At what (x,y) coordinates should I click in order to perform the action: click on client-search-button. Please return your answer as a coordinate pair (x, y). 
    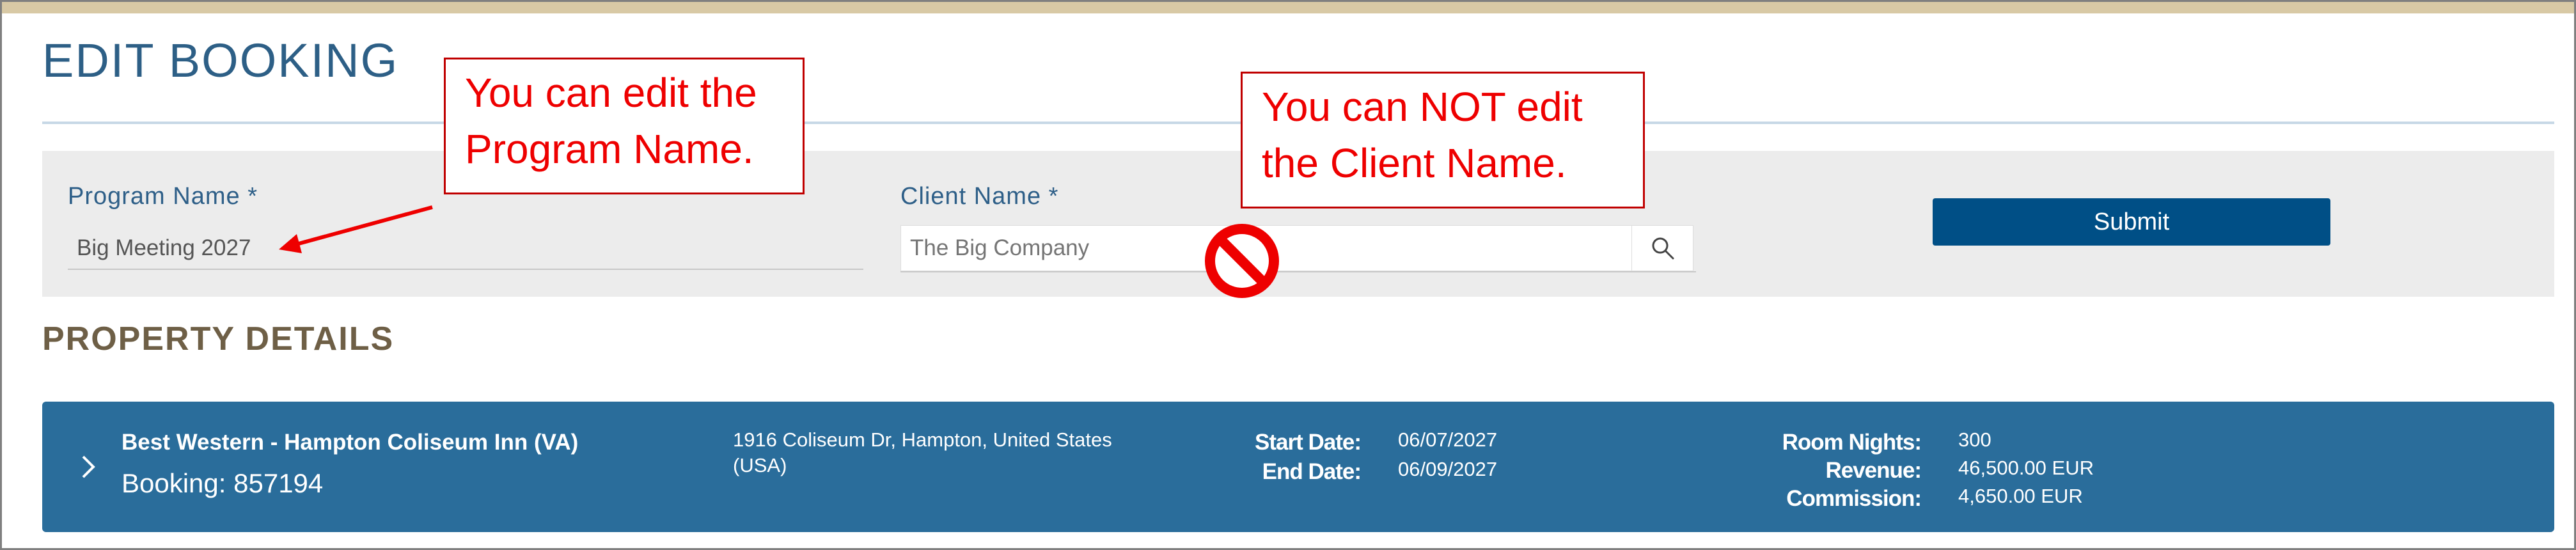
    Looking at the image, I should click on (1662, 248).